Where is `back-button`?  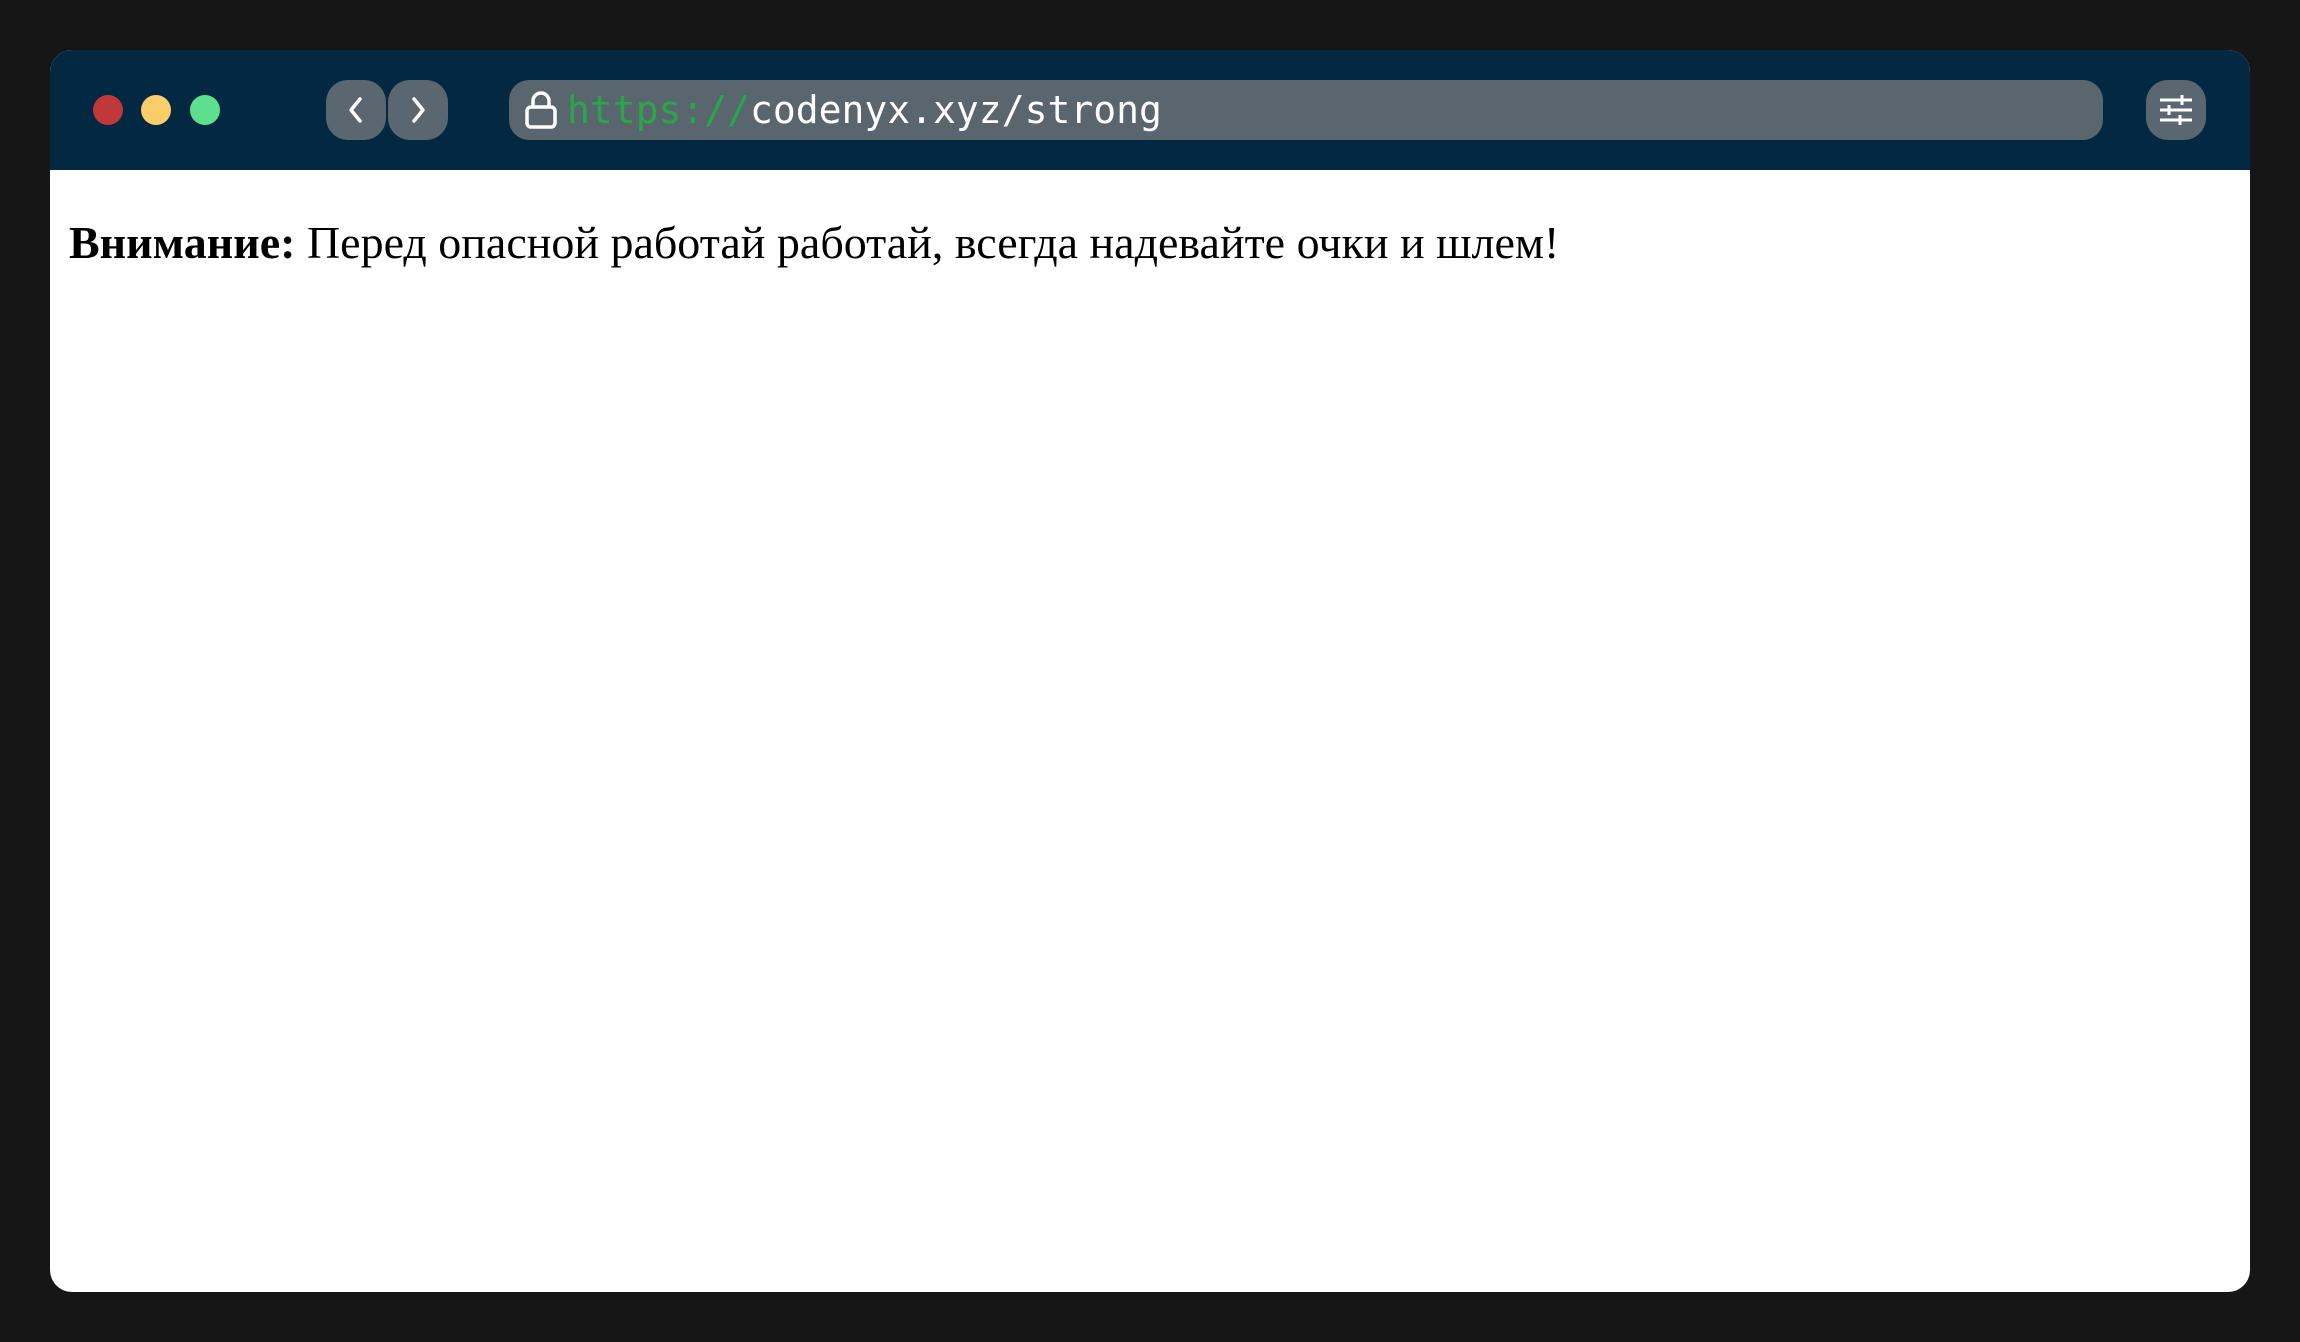
back-button is located at coordinates (356, 110).